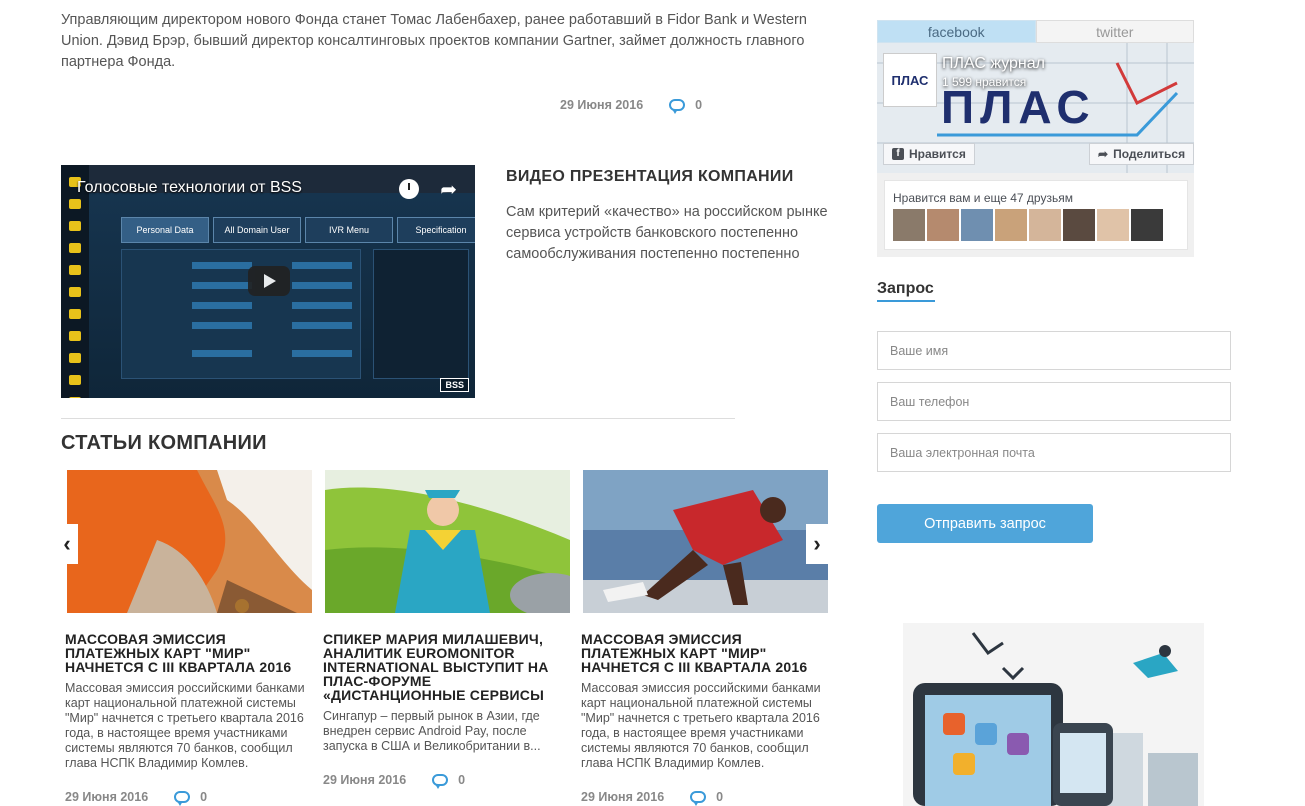  I want to click on like-button-label: Нравится, so click(937, 154).